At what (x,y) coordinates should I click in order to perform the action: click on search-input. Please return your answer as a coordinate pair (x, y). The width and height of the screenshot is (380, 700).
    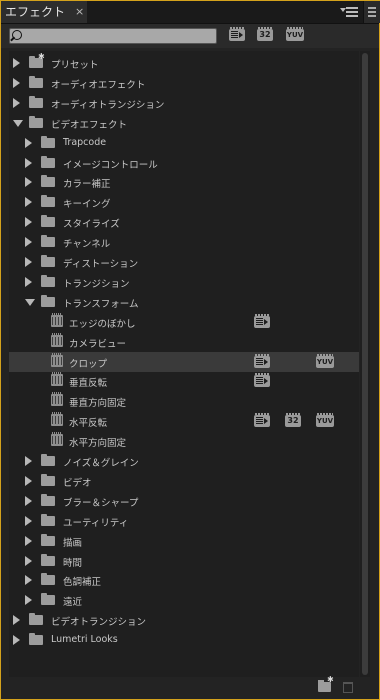
    Looking at the image, I should click on (118, 36).